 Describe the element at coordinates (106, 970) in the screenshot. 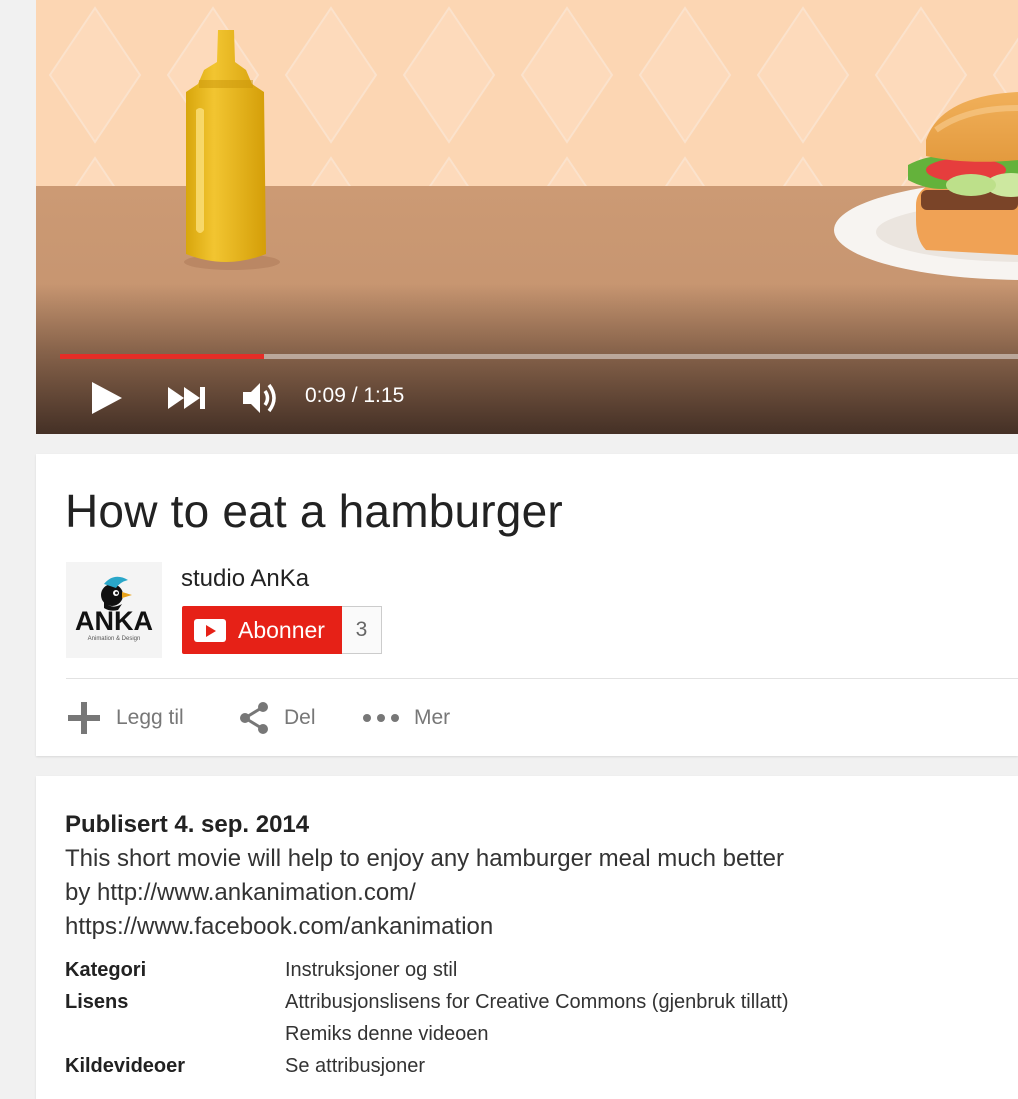

I see `category-label: Kategori` at that location.